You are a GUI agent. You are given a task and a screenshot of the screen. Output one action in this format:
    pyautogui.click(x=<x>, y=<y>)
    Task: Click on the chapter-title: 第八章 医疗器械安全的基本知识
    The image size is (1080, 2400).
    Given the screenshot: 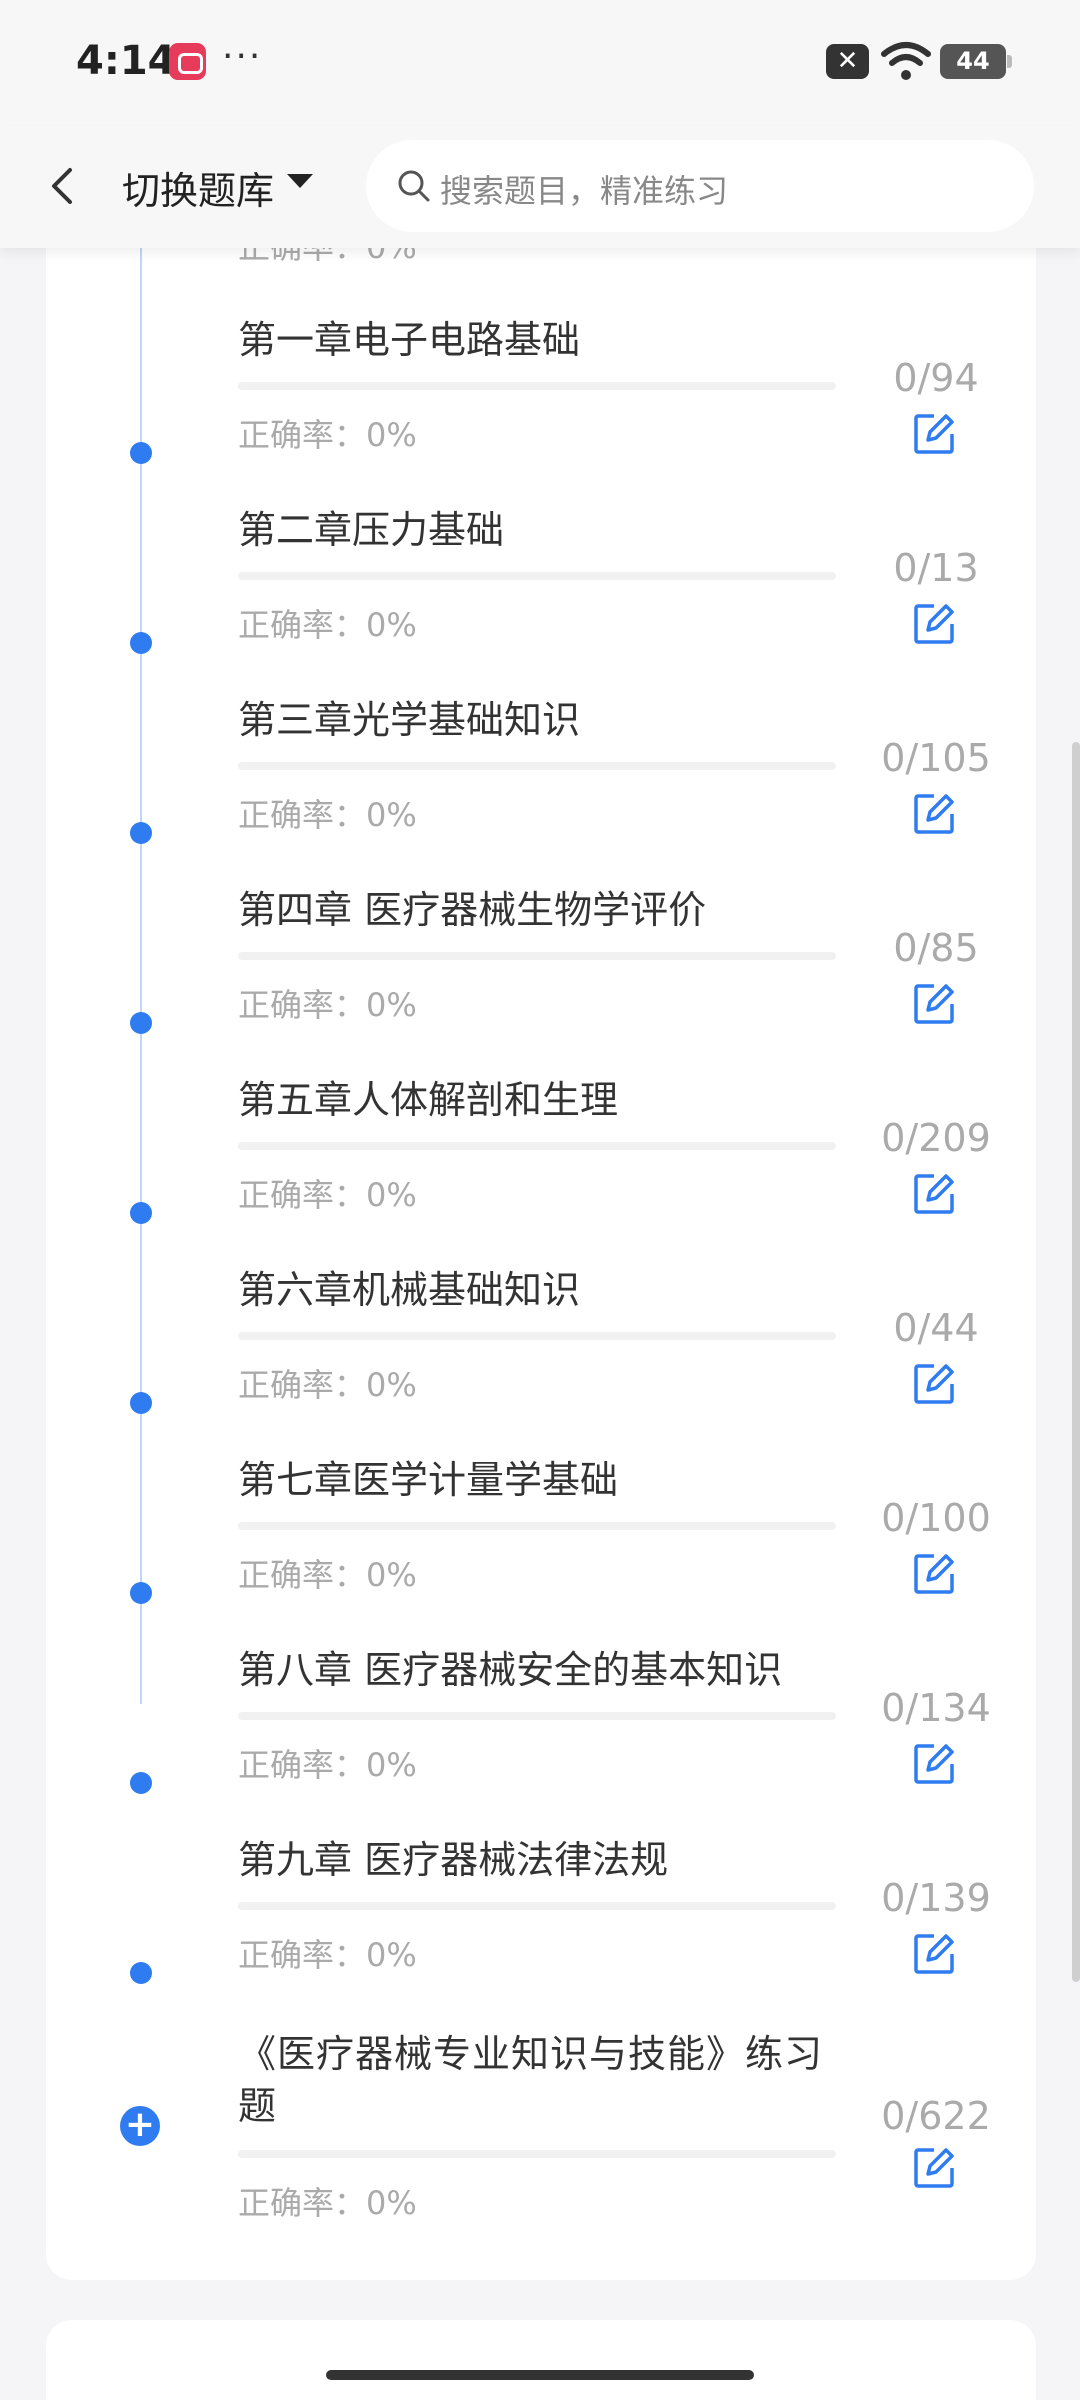 What is the action you would take?
    pyautogui.click(x=510, y=1670)
    